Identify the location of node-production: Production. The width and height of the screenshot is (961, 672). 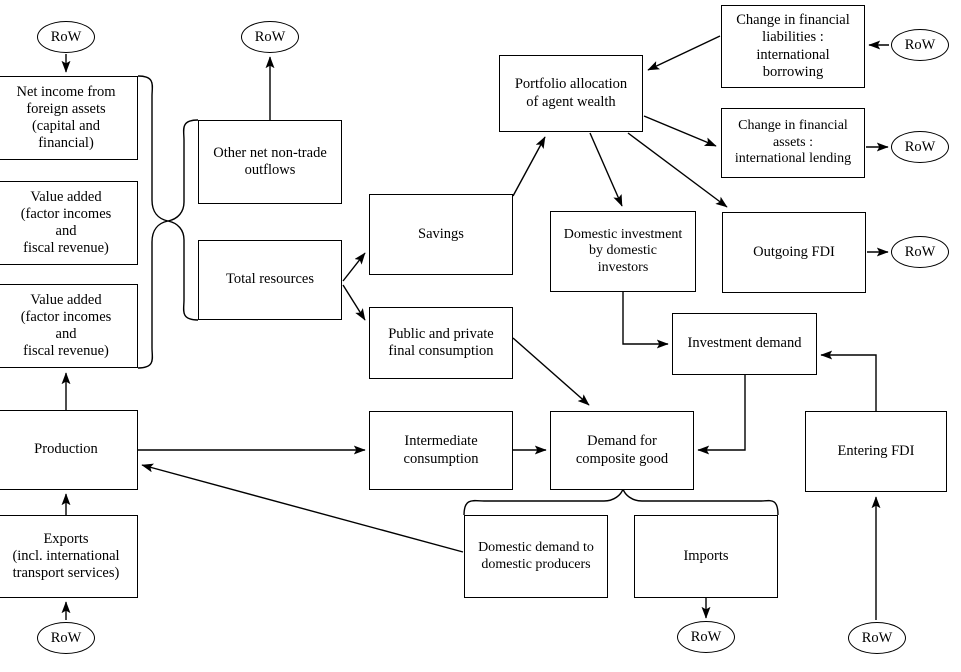
(69, 450).